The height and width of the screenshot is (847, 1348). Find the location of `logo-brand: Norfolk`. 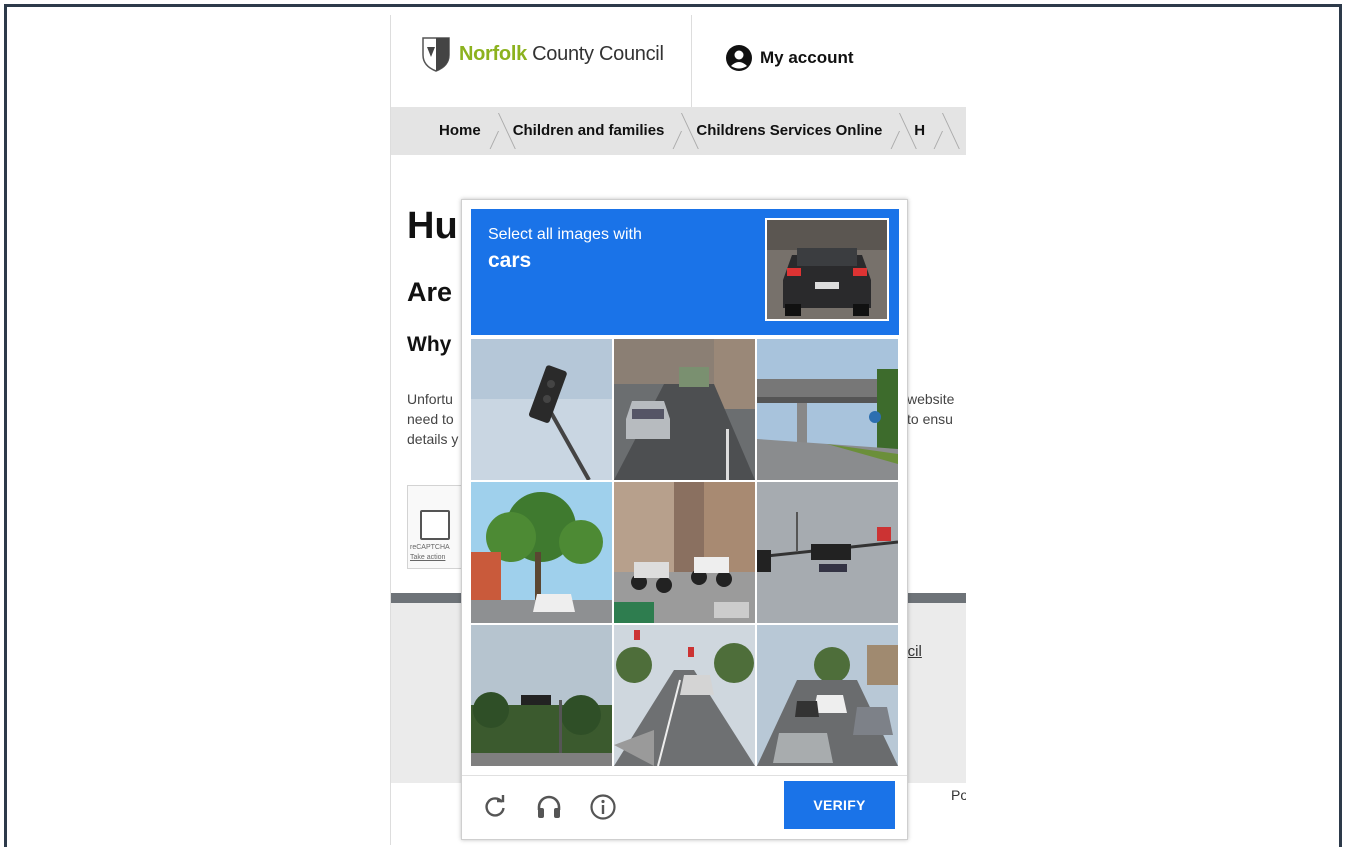

logo-brand: Norfolk is located at coordinates (493, 53).